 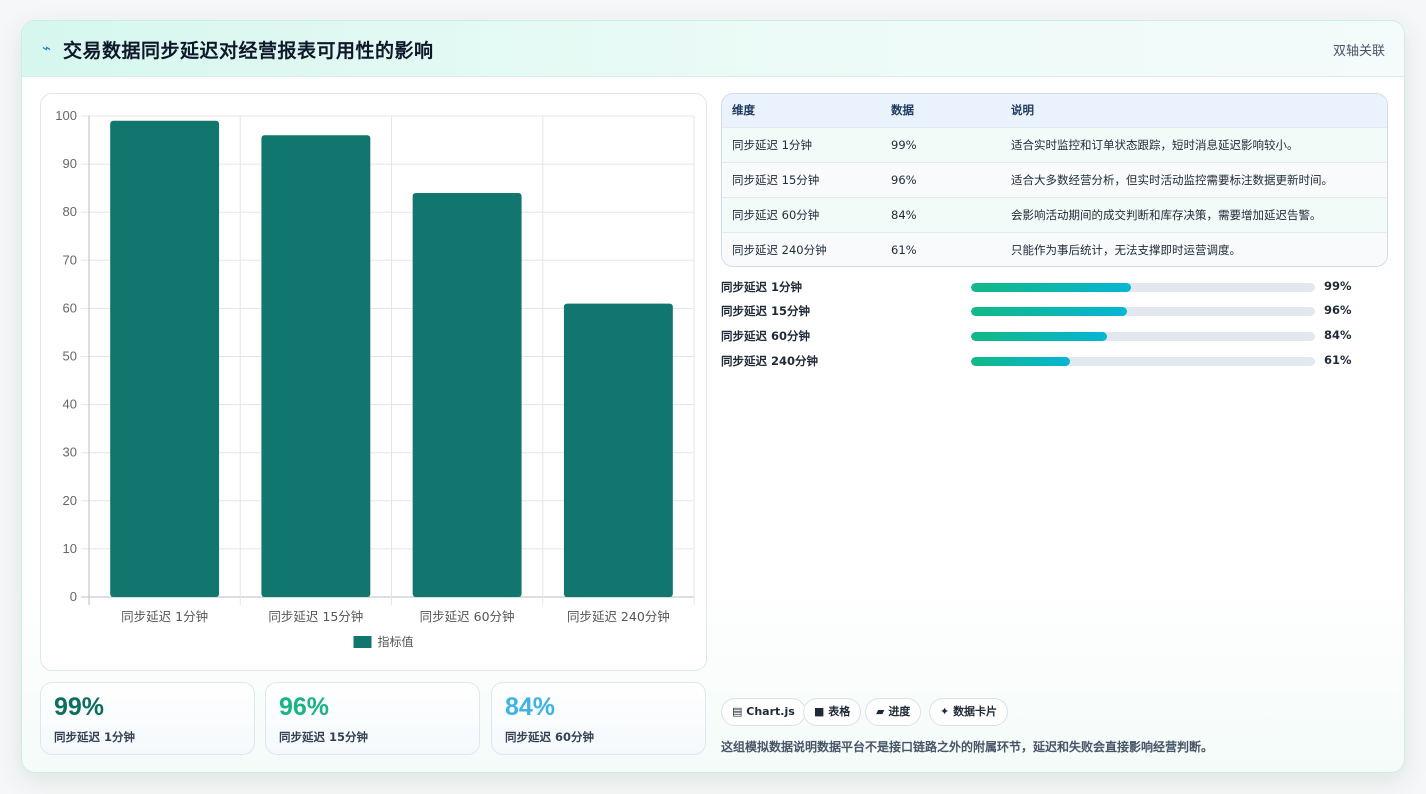 I want to click on table-cell: 适合大多数经营分析，但实时活动监控需要标注数据更新时间。, so click(x=1172, y=179).